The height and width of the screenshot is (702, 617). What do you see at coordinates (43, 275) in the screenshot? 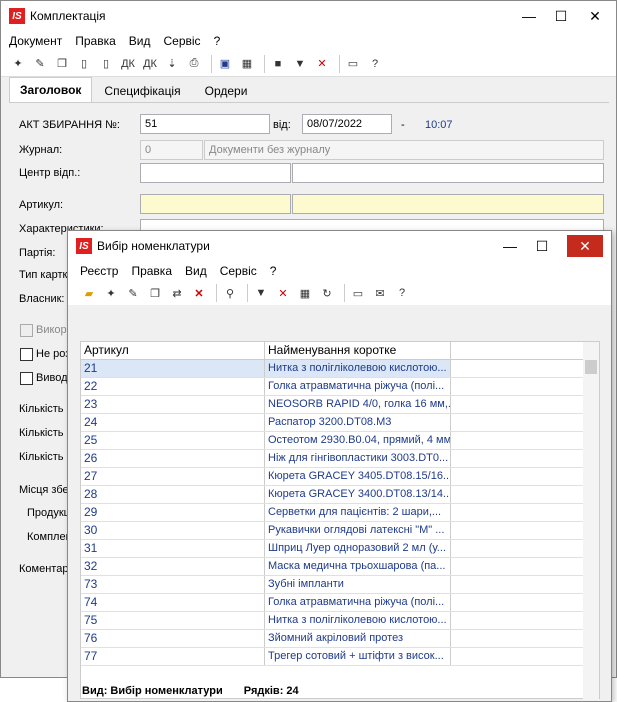
I see `cardtype-label: Тип картк` at bounding box center [43, 275].